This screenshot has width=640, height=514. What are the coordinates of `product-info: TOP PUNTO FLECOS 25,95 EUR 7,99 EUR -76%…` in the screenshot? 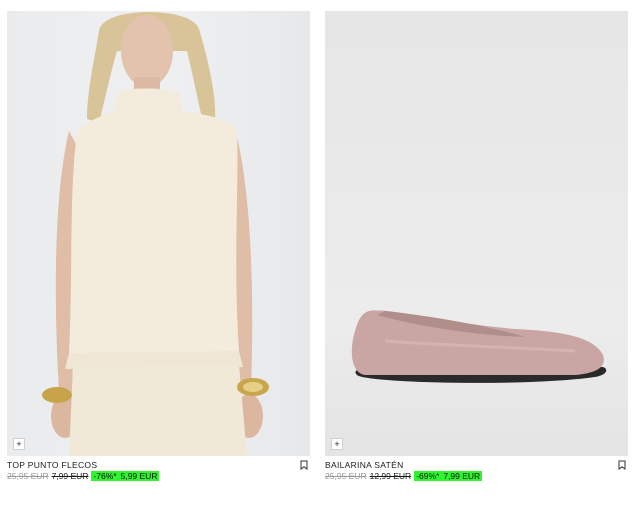 It's located at (158, 476).